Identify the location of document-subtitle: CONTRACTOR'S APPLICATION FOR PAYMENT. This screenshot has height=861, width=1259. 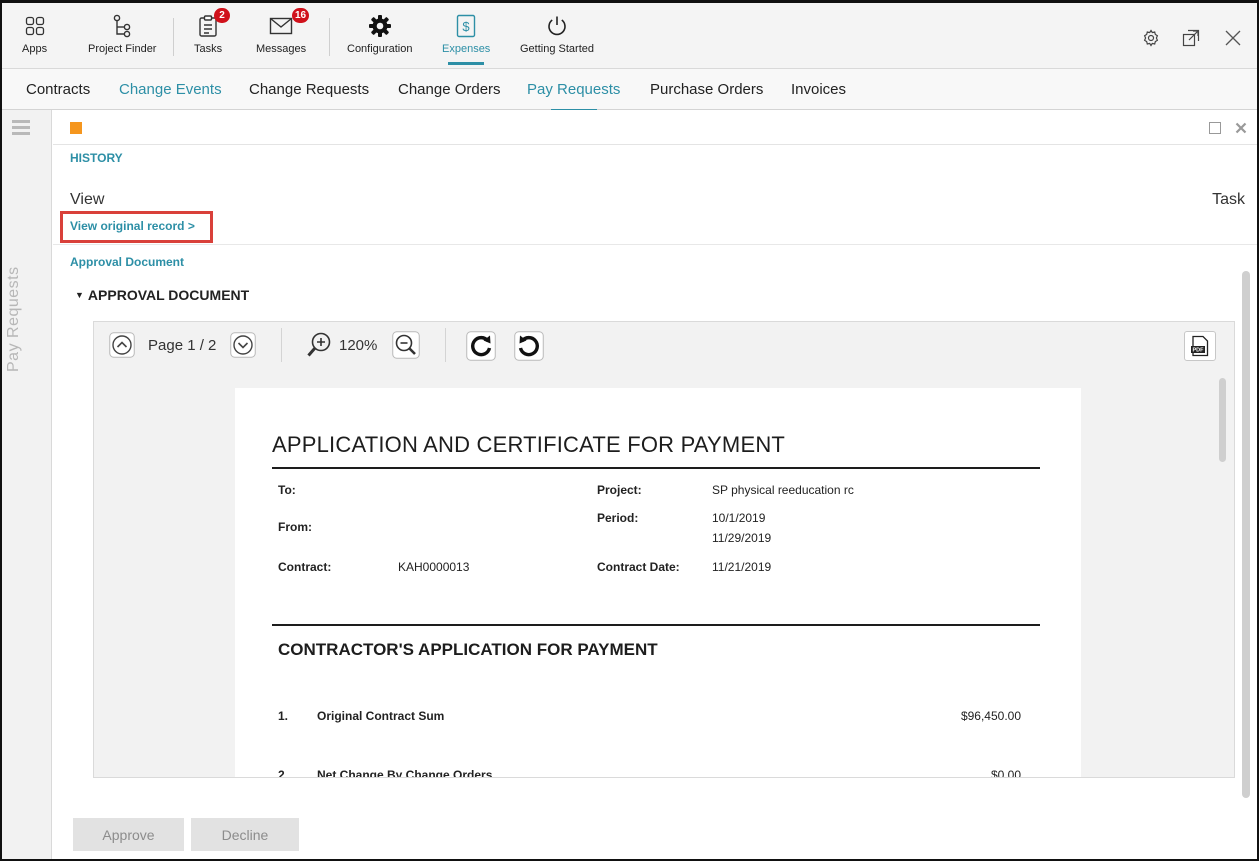
(468, 649).